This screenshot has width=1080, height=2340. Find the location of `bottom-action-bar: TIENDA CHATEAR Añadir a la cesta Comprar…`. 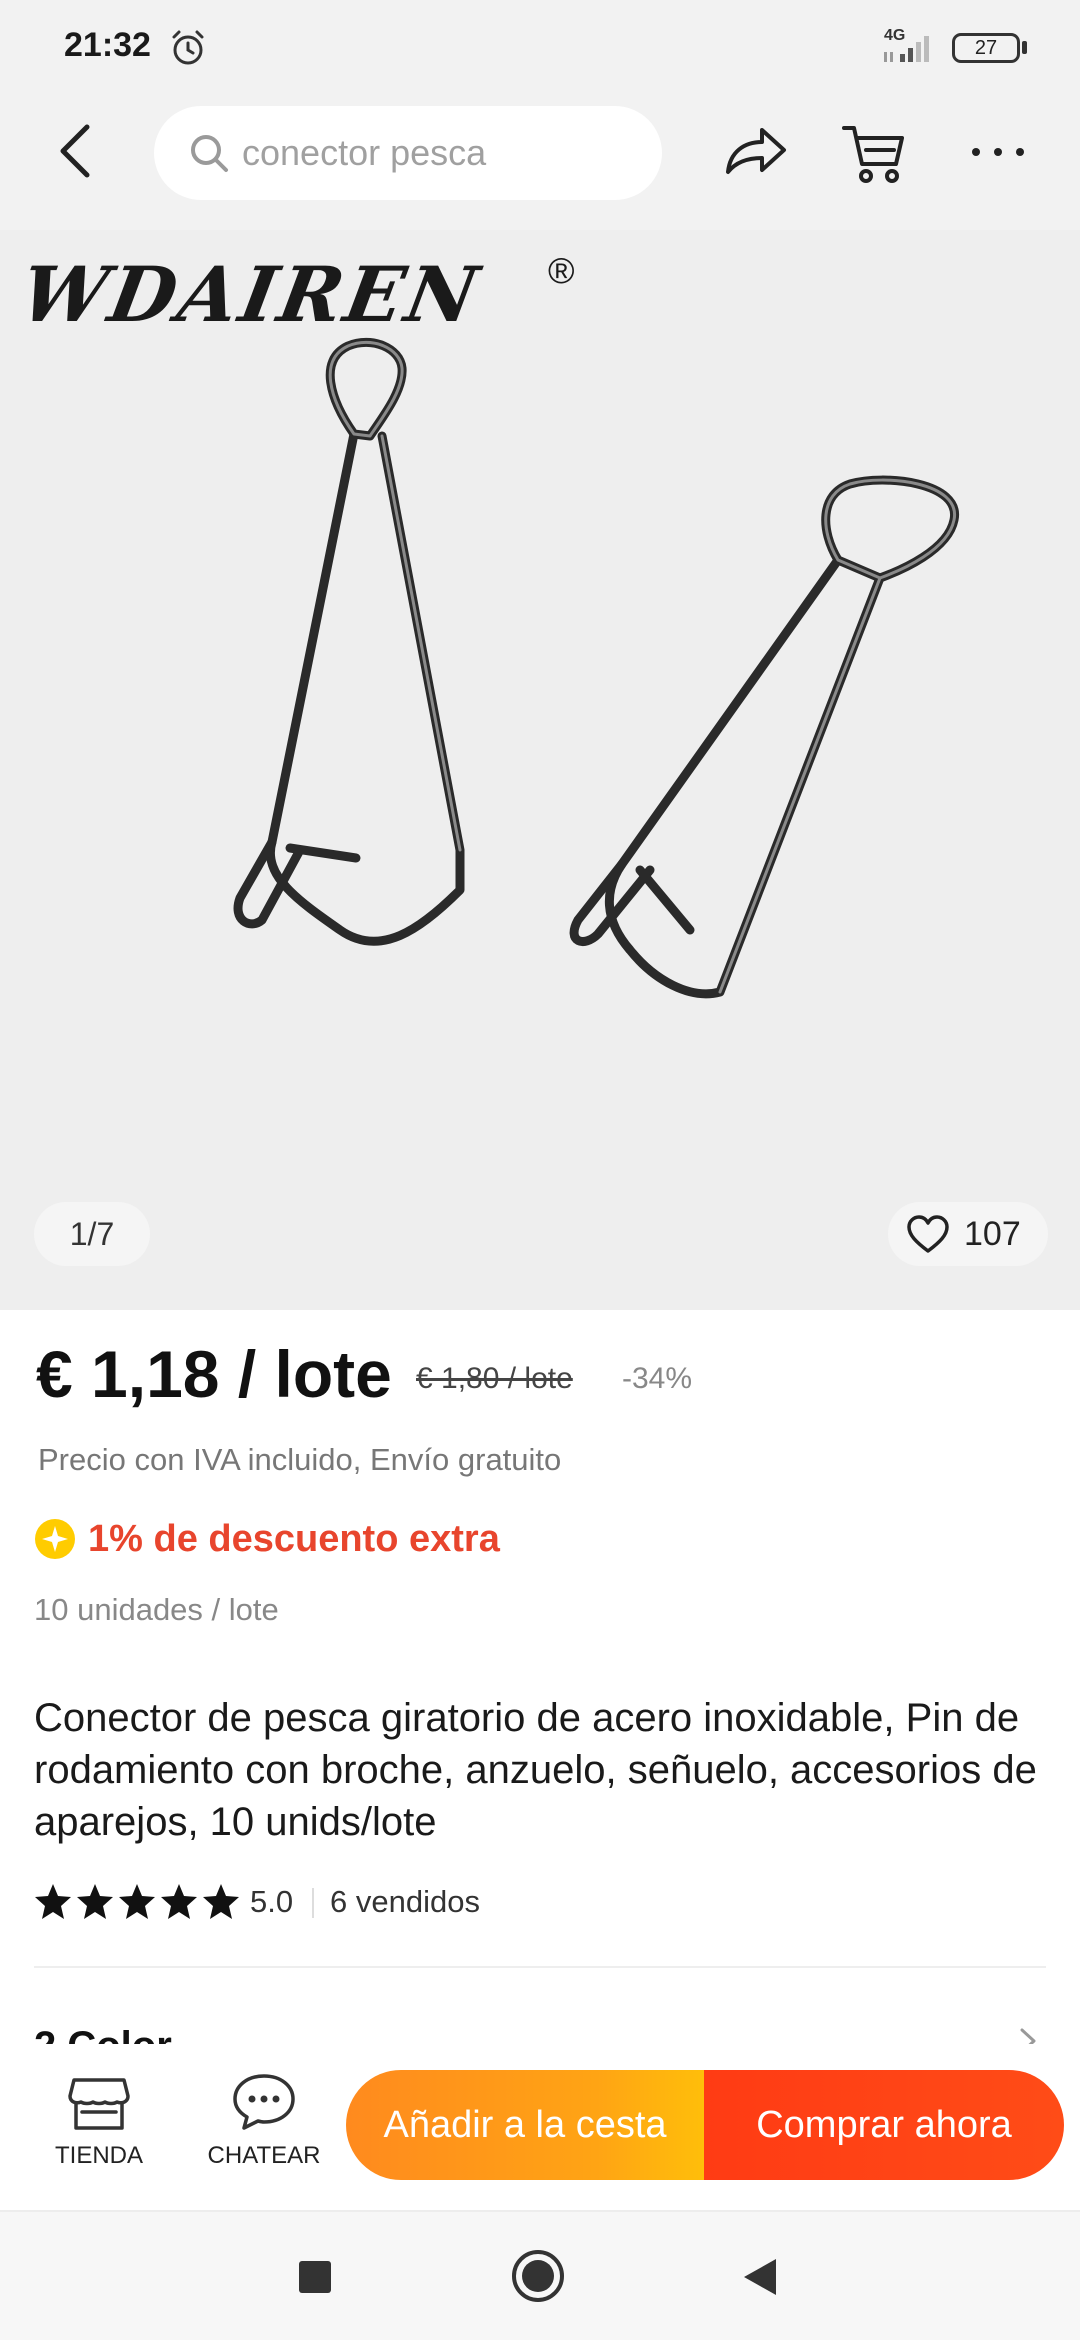

bottom-action-bar: TIENDA CHATEAR Añadir a la cesta Comprar… is located at coordinates (540, 2127).